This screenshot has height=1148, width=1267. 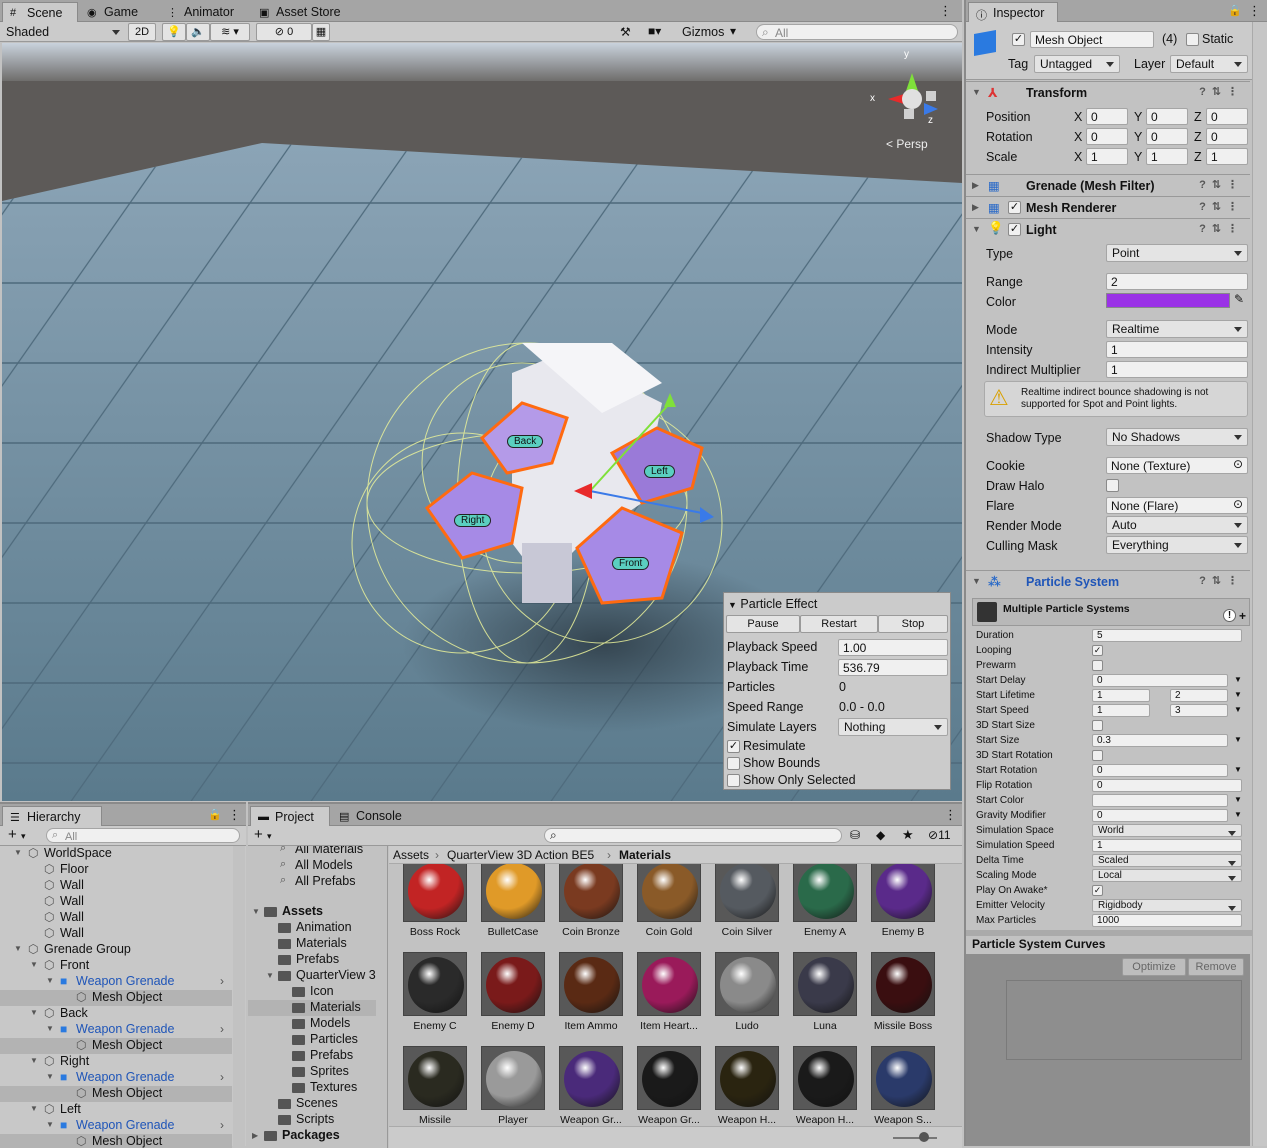 What do you see at coordinates (732, 605) in the screenshot?
I see `collapse-triangle-icon: ▼` at bounding box center [732, 605].